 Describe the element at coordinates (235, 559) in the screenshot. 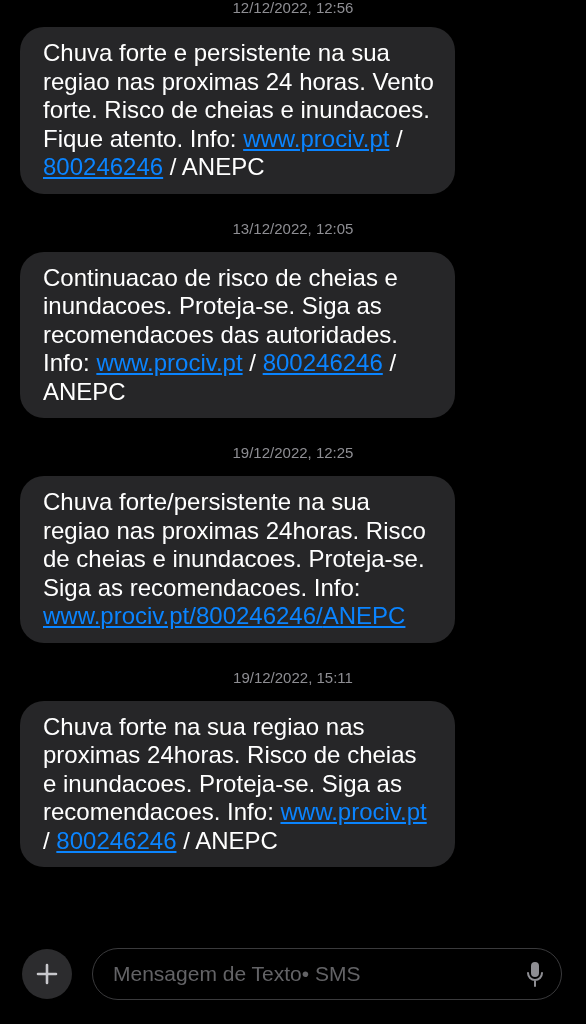

I see `message-text: Chuva forte/persistente na sua regiao nas proximas 24horas. Risco de cheias e inundacoes. Proteja-se. Siga as recomendacoes. Info: www.prociv.pt/800246246/ANEPC` at that location.